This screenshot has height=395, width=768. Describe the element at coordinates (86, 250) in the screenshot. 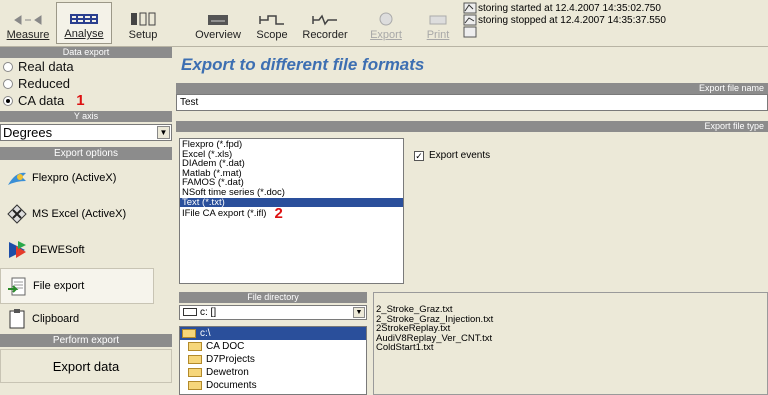

I see `option-dewesoft: DEWESoft` at that location.